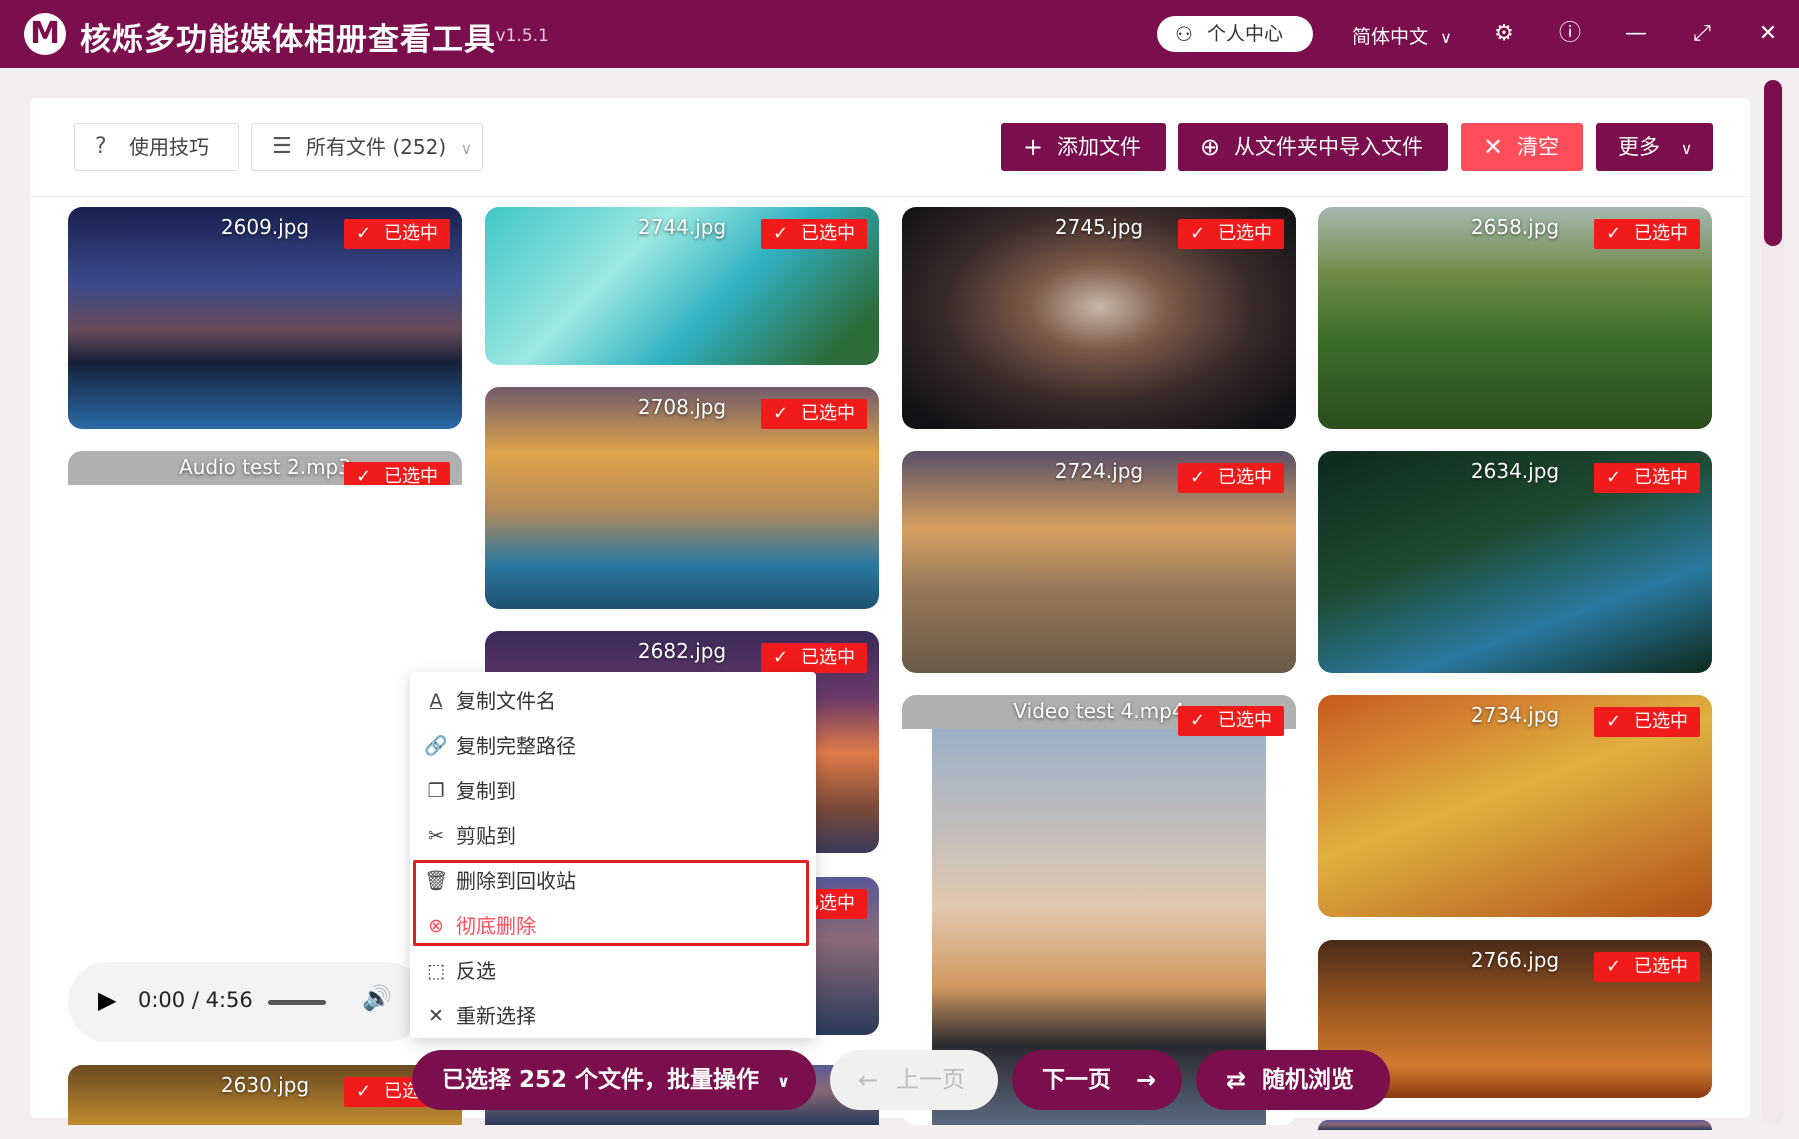  Describe the element at coordinates (1773, 163) in the screenshot. I see `scrollbar-thumb` at that location.